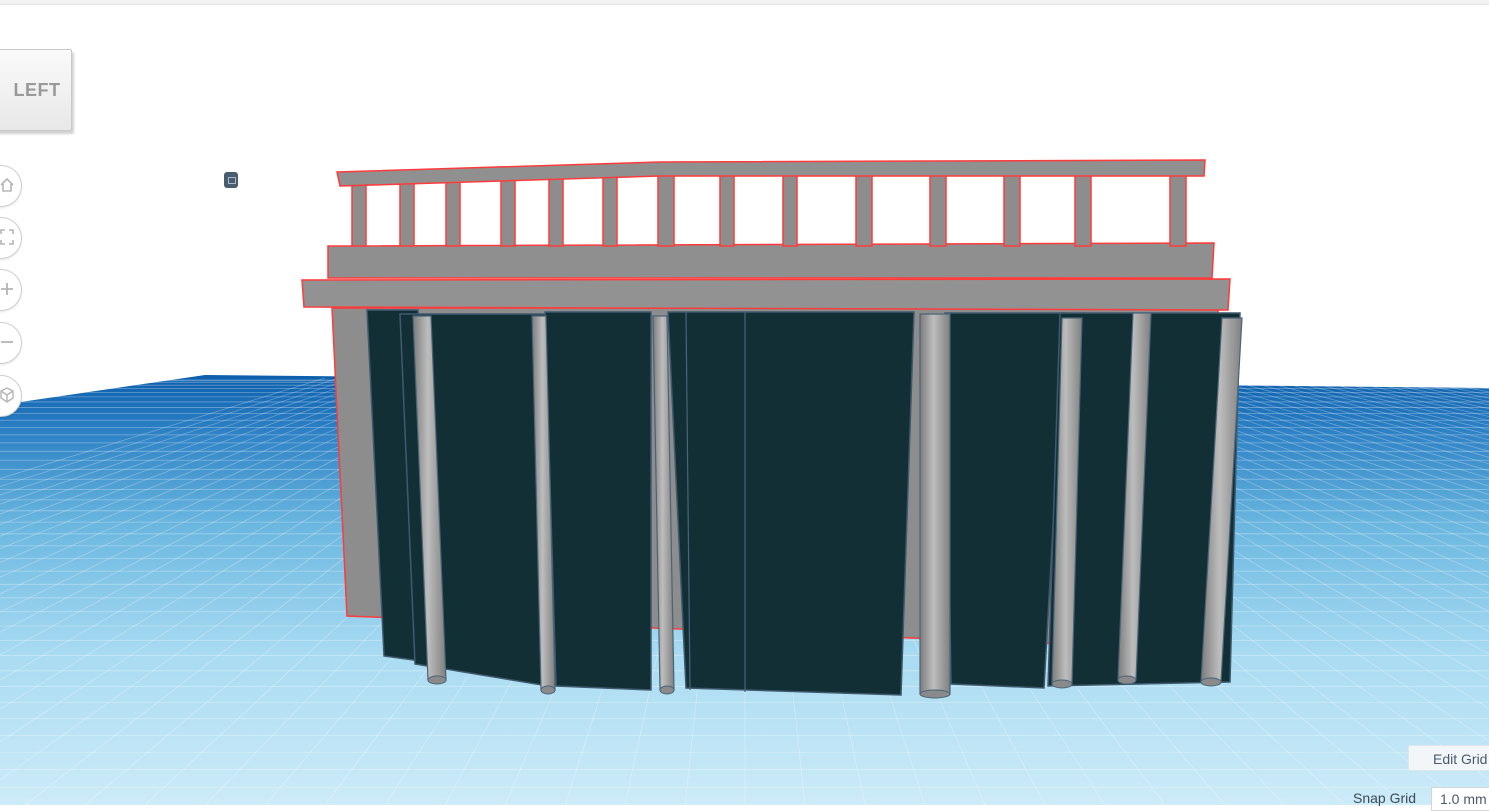 This screenshot has height=811, width=1489. I want to click on roof-slab-upper, so click(771, 260).